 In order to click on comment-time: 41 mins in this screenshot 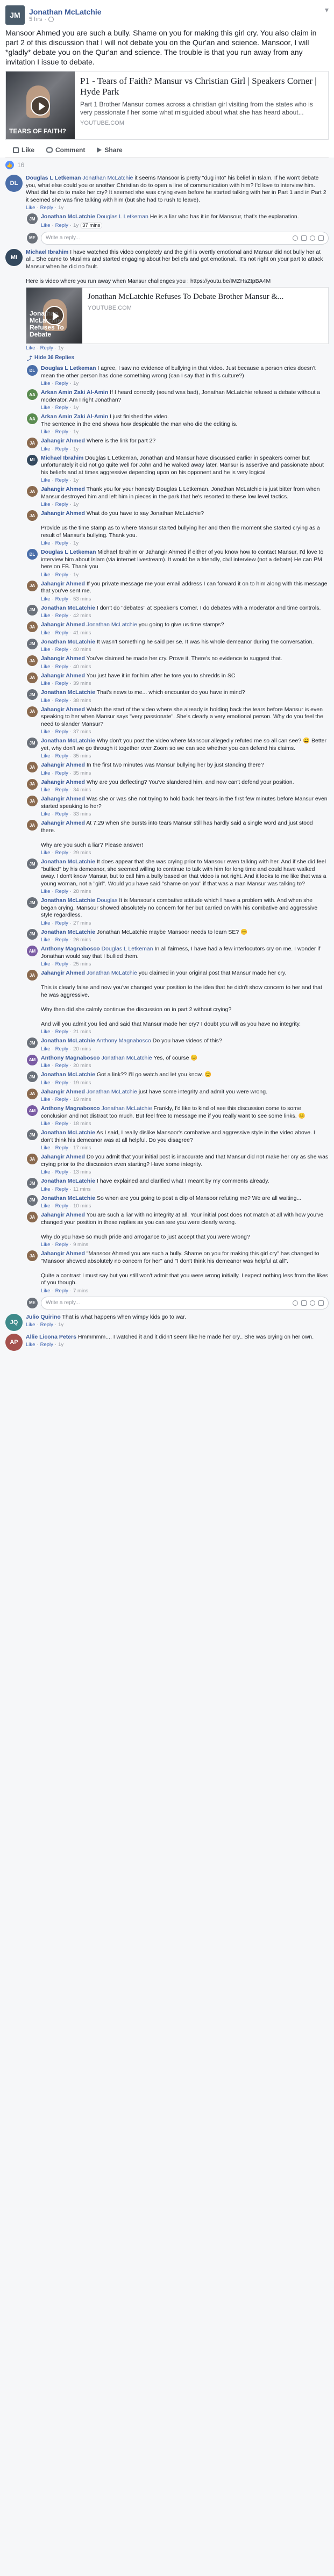, I will do `click(82, 633)`.